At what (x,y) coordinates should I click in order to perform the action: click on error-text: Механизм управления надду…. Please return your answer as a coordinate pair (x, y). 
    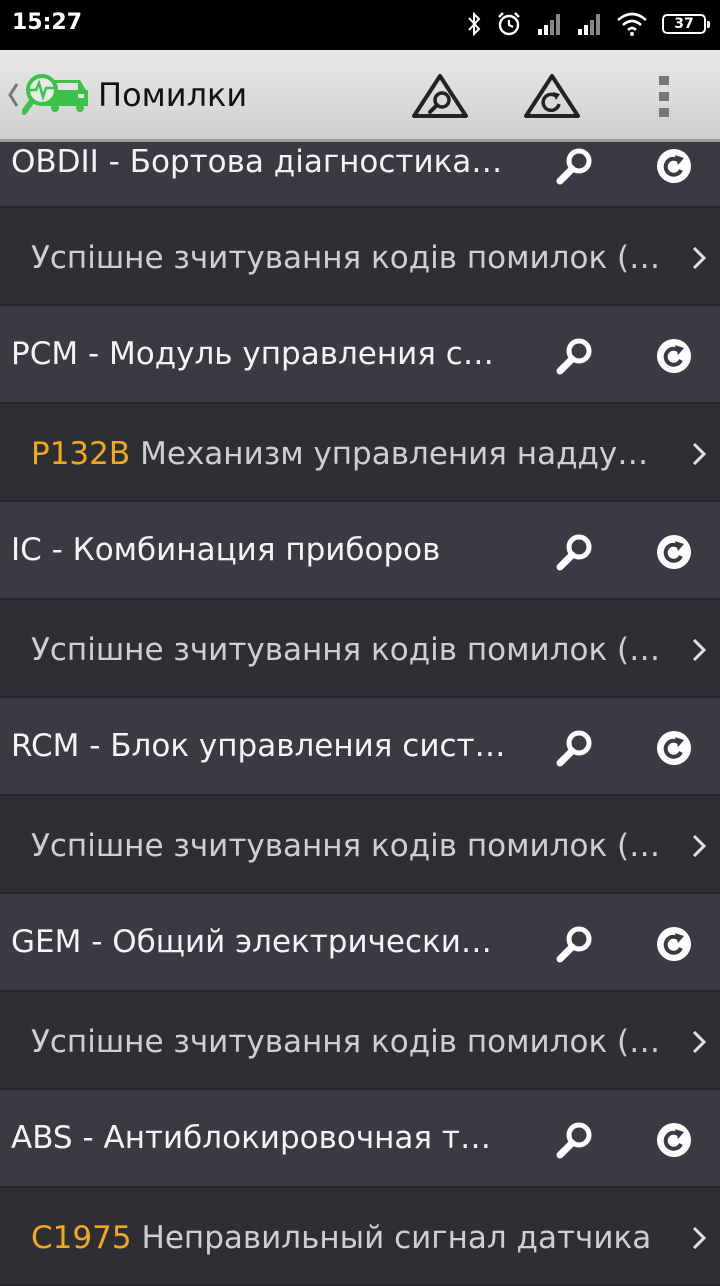
    Looking at the image, I should click on (394, 454).